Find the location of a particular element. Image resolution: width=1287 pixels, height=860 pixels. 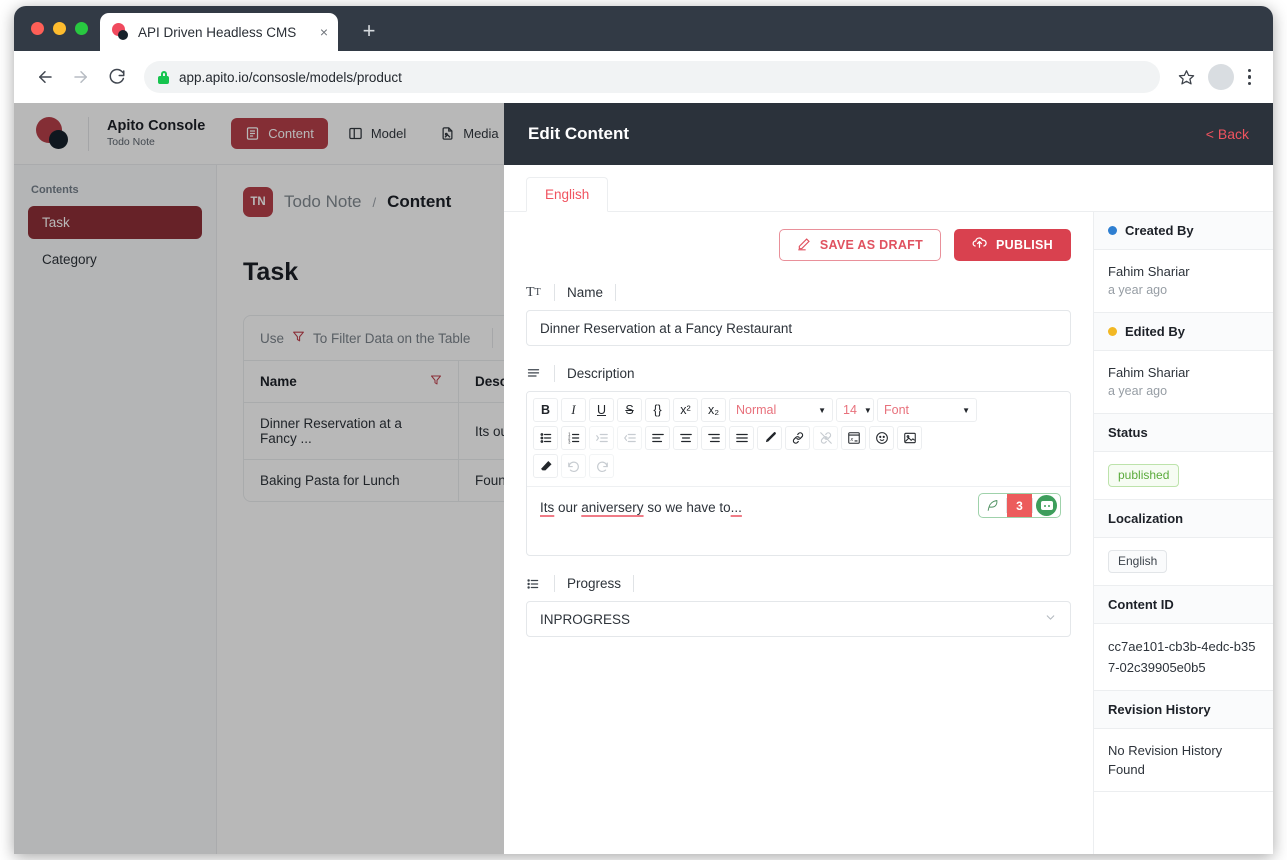

grammar-robot-icon is located at coordinates (1046, 505).